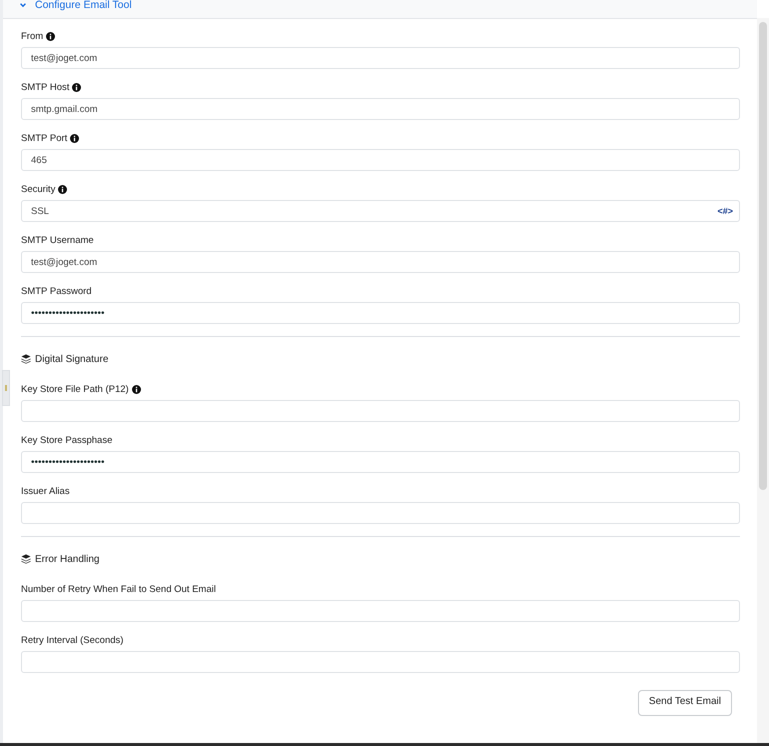  Describe the element at coordinates (380, 9) in the screenshot. I see `panel-header: Configure Email Tool` at that location.